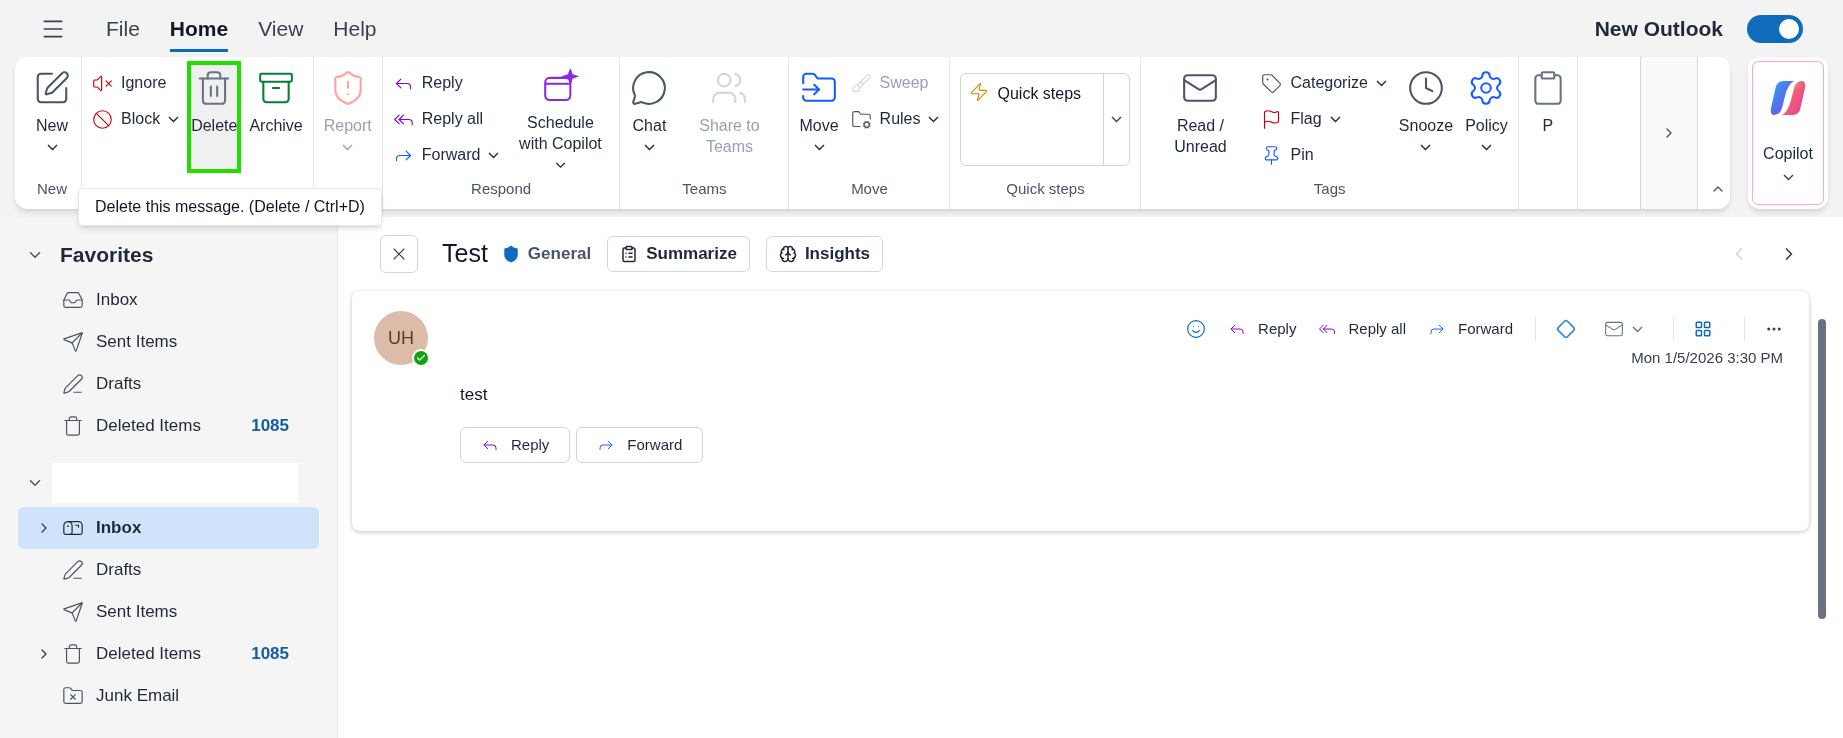 The image size is (1843, 738). I want to click on menu-tab: Home, so click(199, 28).